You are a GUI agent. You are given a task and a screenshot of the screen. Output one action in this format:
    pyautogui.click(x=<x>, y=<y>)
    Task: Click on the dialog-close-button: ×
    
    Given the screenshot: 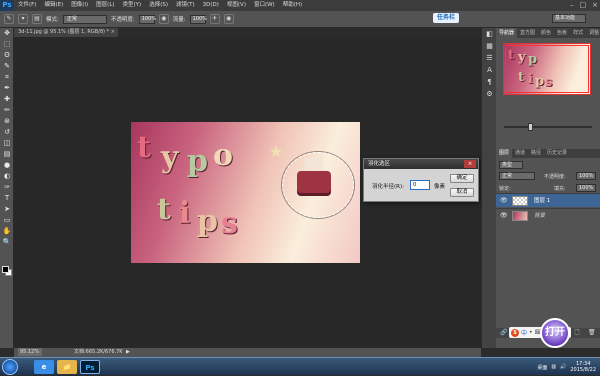 What is the action you would take?
    pyautogui.click(x=470, y=164)
    